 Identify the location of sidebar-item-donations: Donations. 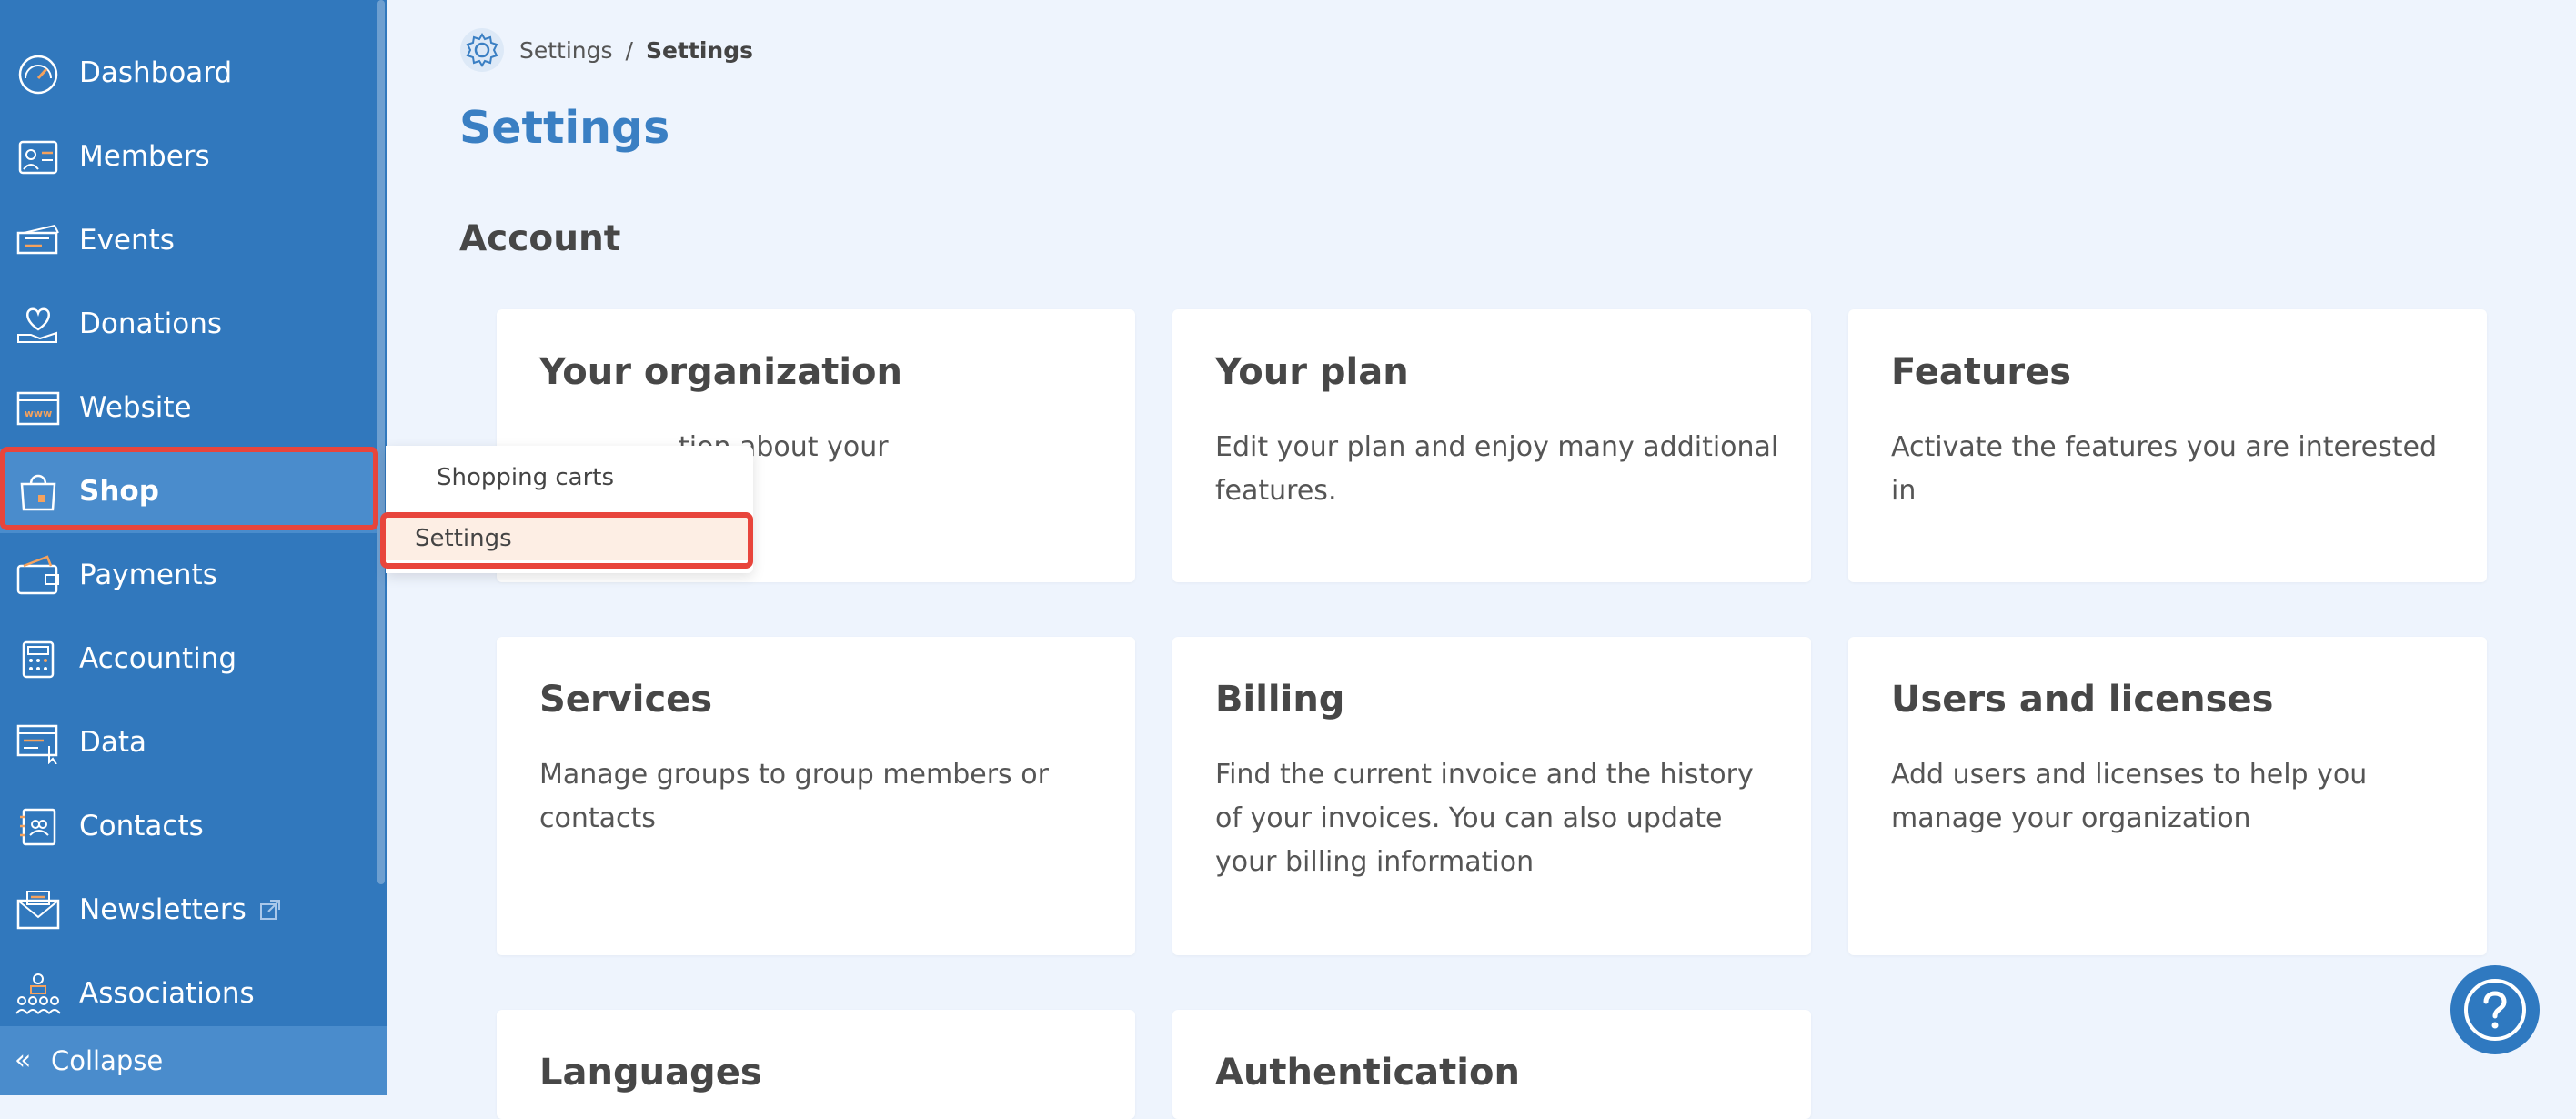
(189, 324).